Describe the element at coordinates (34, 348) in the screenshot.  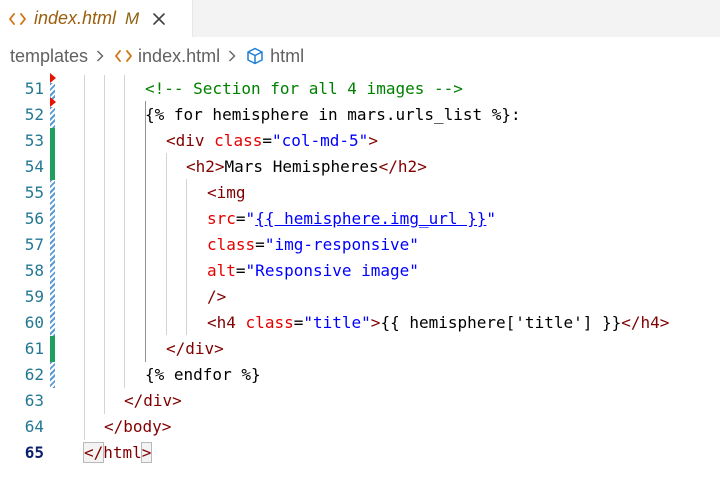
I see `line-number: 61` at that location.